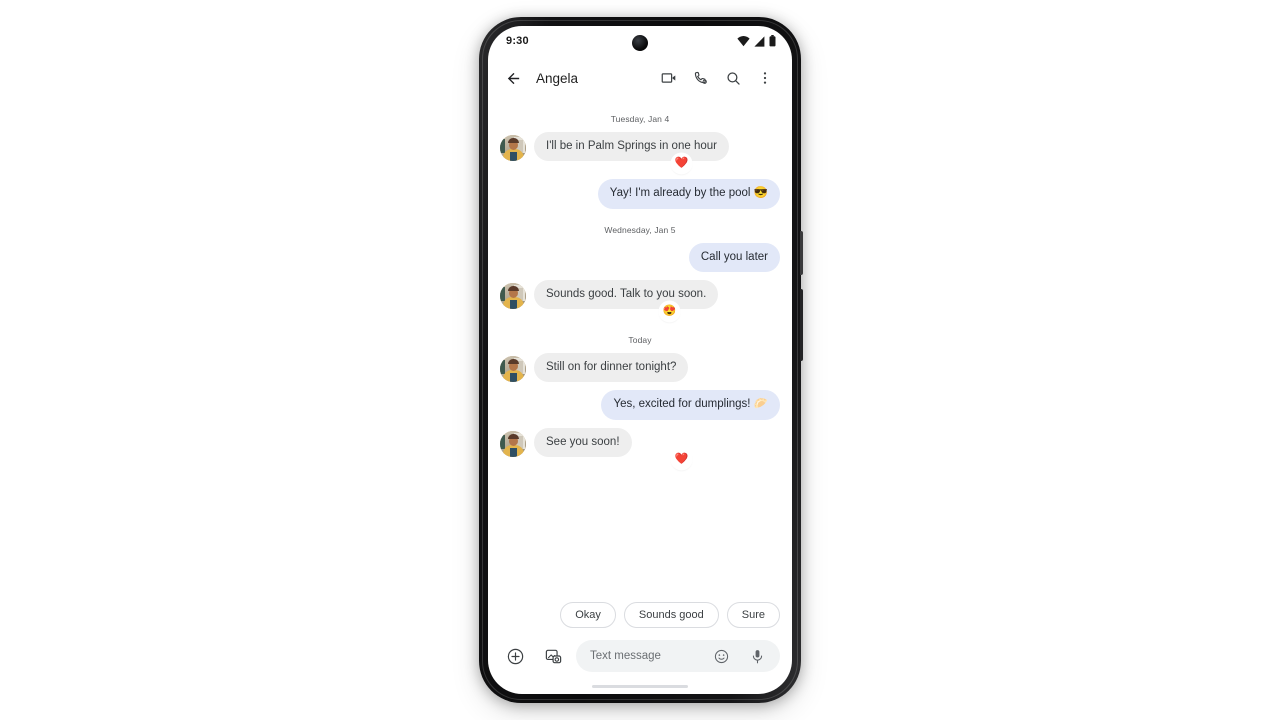 The height and width of the screenshot is (720, 1280). I want to click on power-button, so click(801, 253).